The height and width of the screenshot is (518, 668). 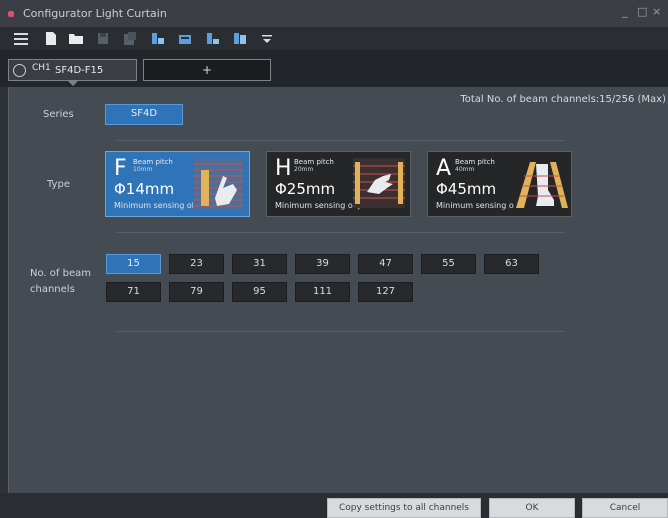 What do you see at coordinates (259, 264) in the screenshot?
I see `beam-count-31: 31` at bounding box center [259, 264].